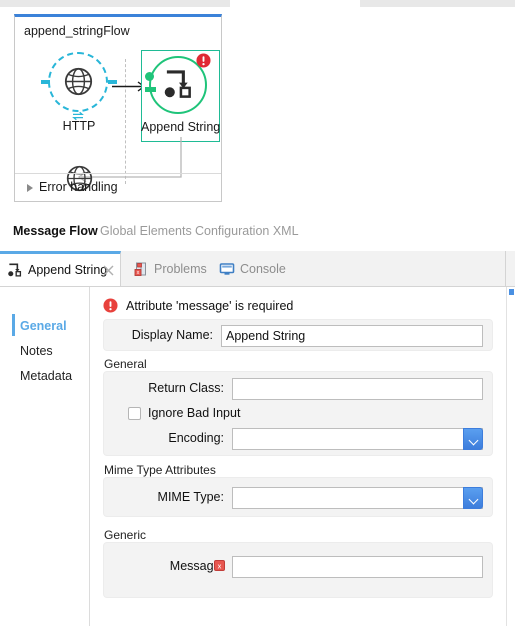  Describe the element at coordinates (43, 326) in the screenshot. I see `side-nav-item-general: General` at that location.